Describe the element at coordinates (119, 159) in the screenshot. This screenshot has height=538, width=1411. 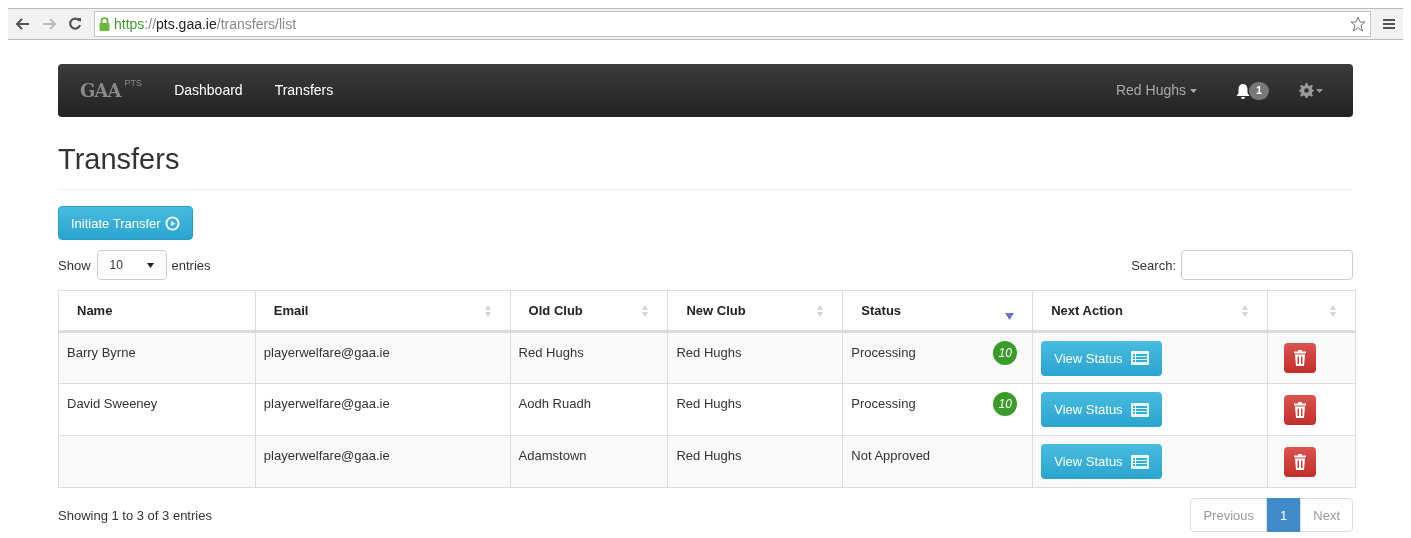
I see `page-title: Transfers` at that location.